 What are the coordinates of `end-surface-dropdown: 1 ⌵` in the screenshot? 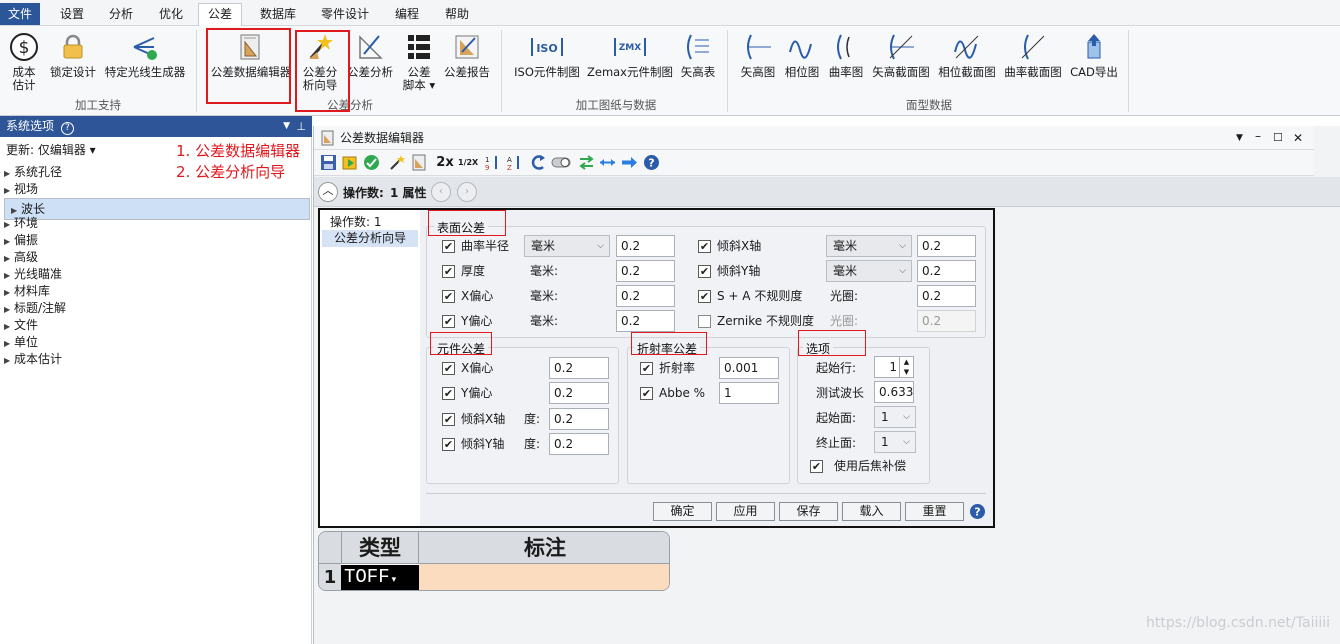 It's located at (895, 442).